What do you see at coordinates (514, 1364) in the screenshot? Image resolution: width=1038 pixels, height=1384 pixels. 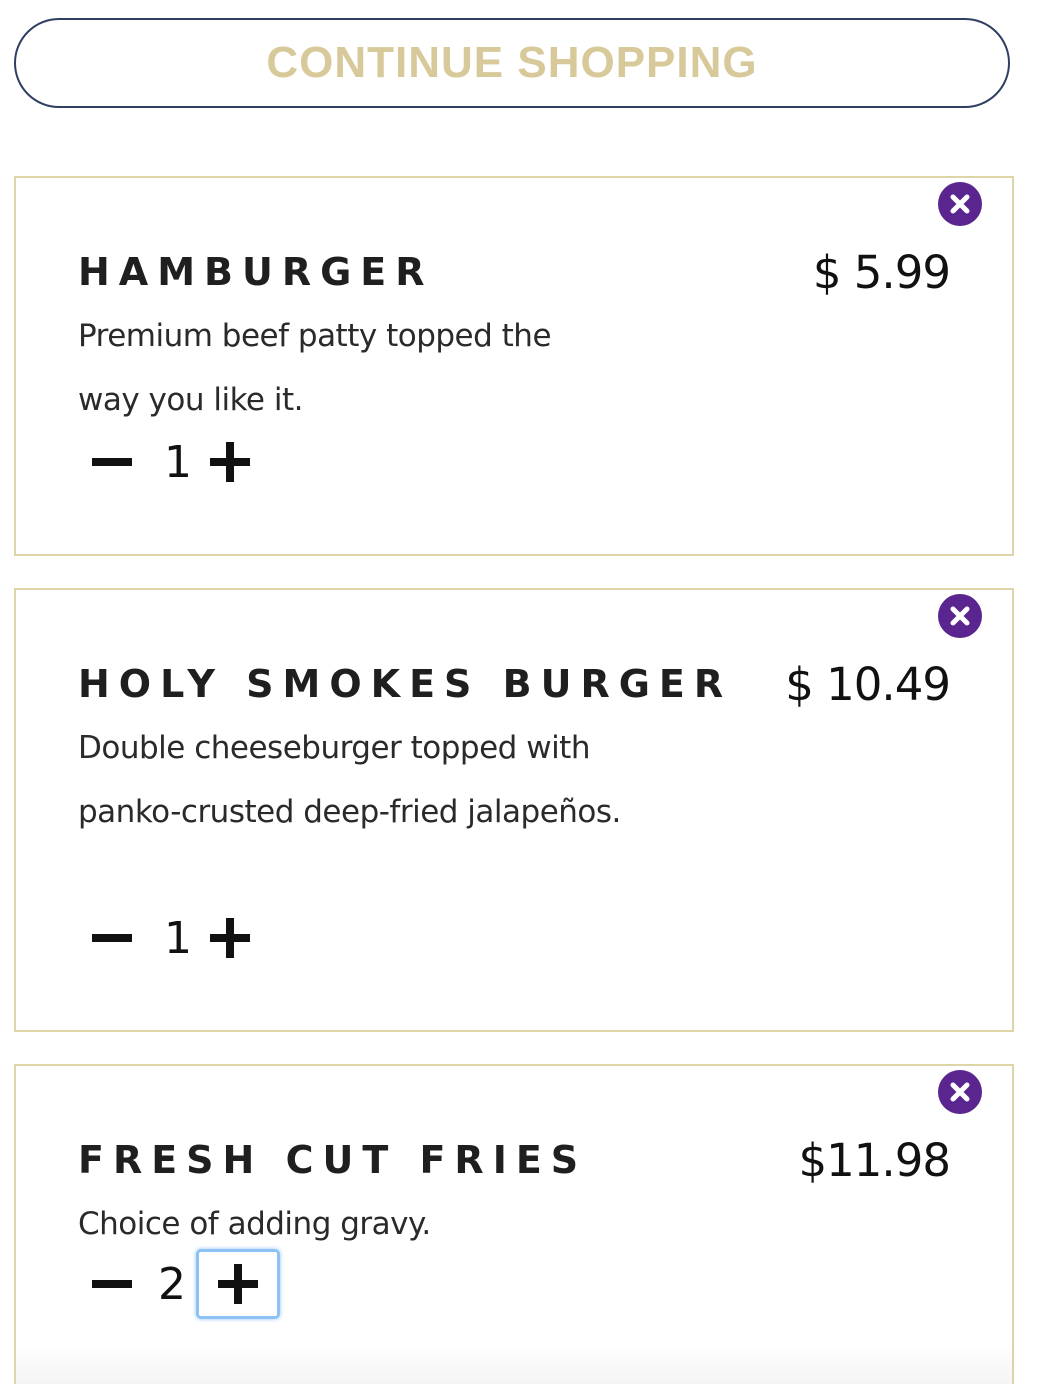 I see `scroll-fade` at bounding box center [514, 1364].